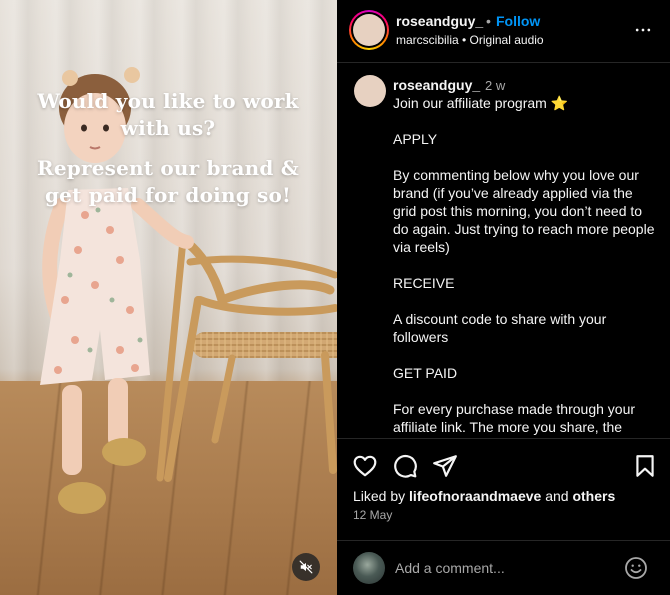 The image size is (670, 595). I want to click on heart-icon, so click(365, 466).